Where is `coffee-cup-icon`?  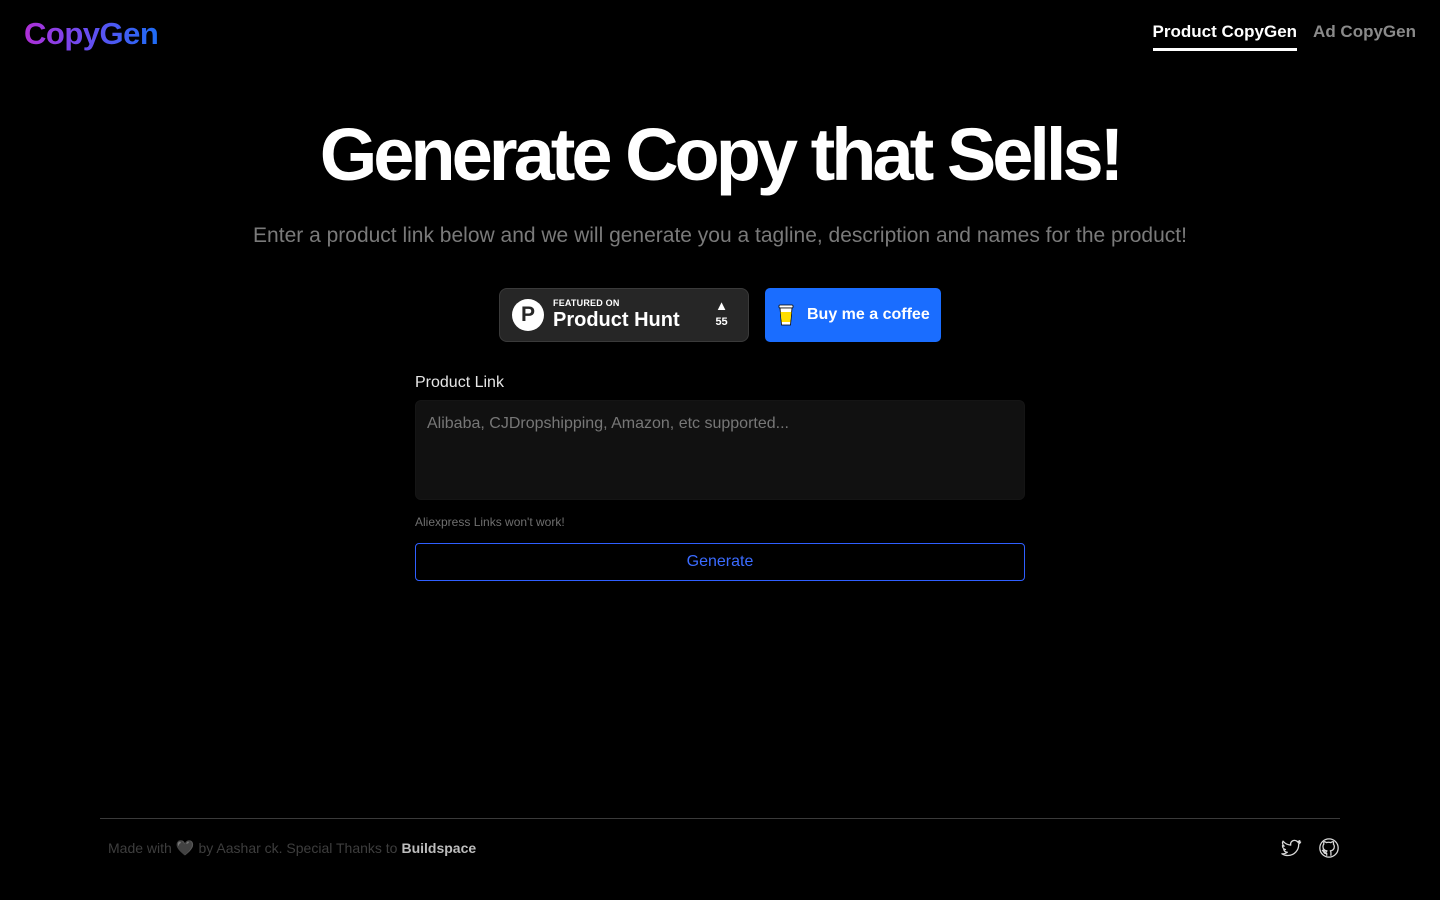
coffee-cup-icon is located at coordinates (786, 315).